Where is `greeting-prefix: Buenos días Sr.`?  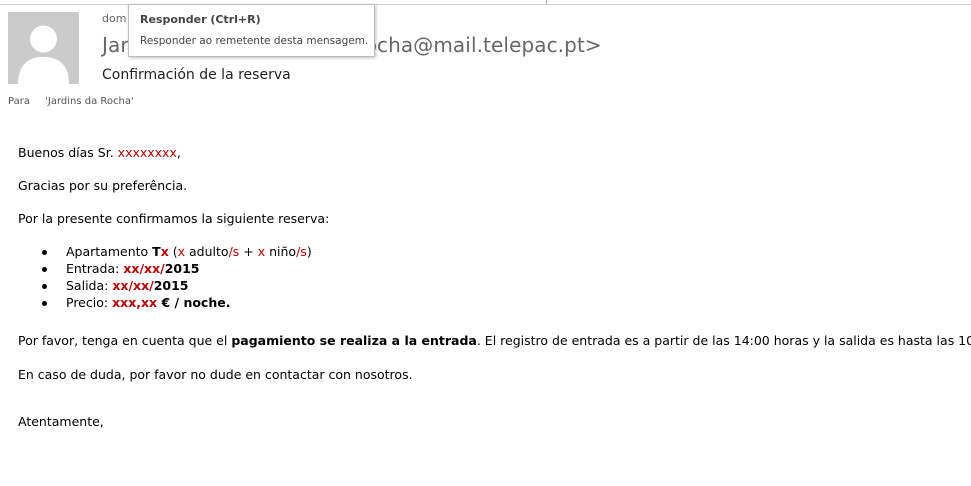
greeting-prefix: Buenos días Sr. is located at coordinates (68, 152).